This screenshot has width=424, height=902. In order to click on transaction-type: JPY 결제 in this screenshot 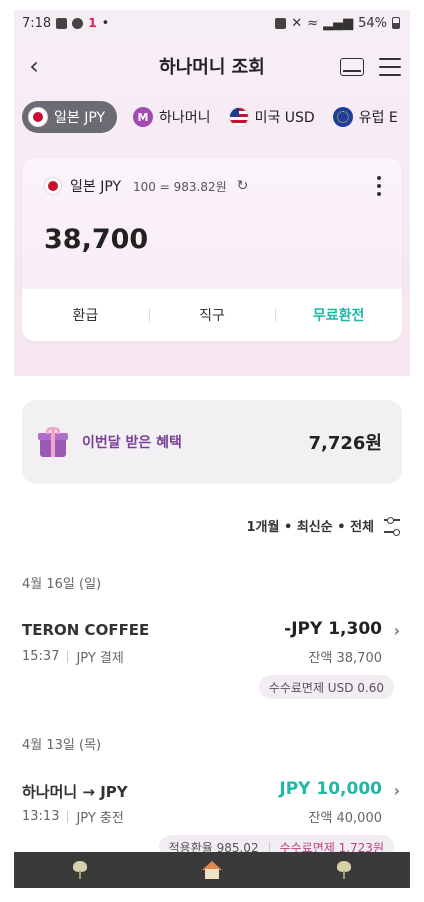, I will do `click(100, 658)`.